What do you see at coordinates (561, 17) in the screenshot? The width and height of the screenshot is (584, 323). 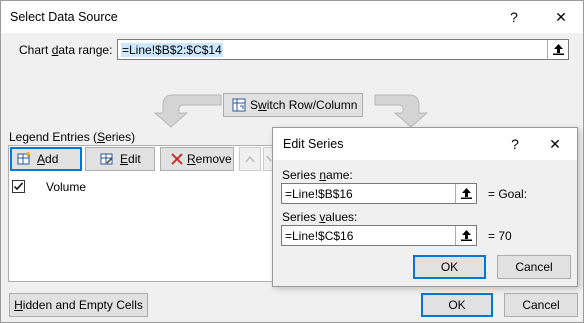 I see `close-button: ✕` at bounding box center [561, 17].